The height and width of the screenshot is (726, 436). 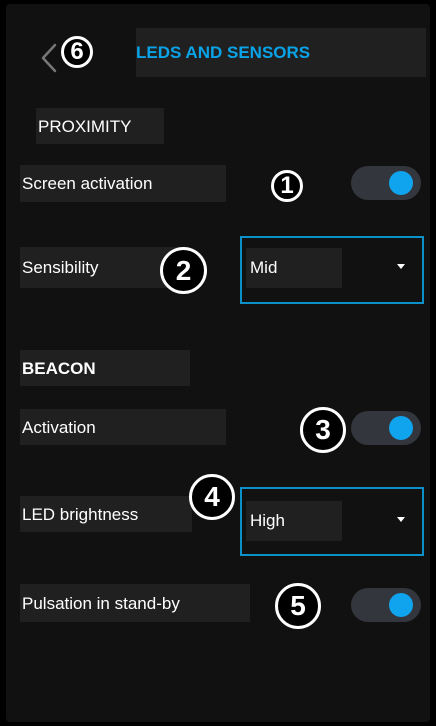 I want to click on led-brightness-select: High, so click(x=332, y=521).